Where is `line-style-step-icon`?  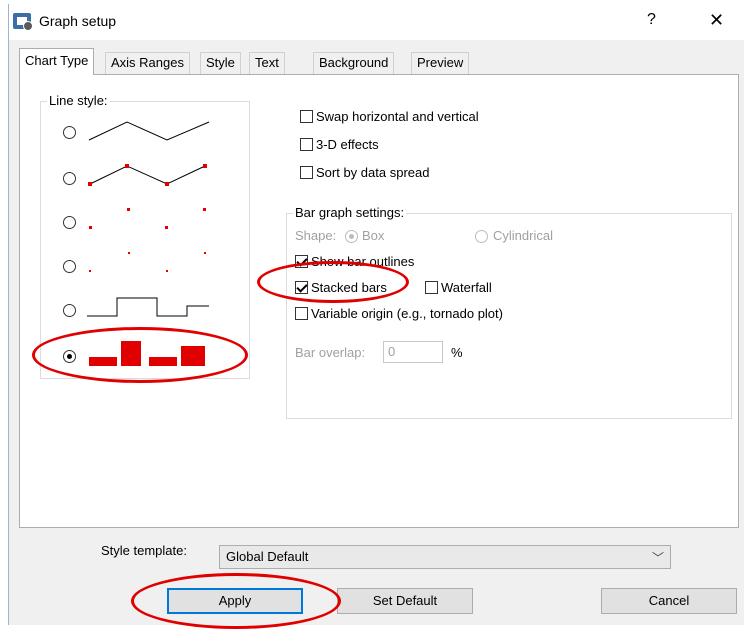 line-style-step-icon is located at coordinates (148, 307).